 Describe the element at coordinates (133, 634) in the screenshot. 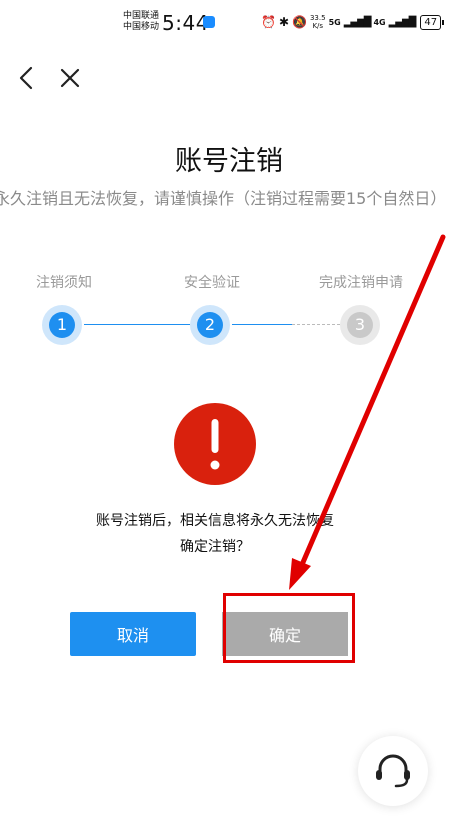

I see `cancel-button: 取消` at that location.